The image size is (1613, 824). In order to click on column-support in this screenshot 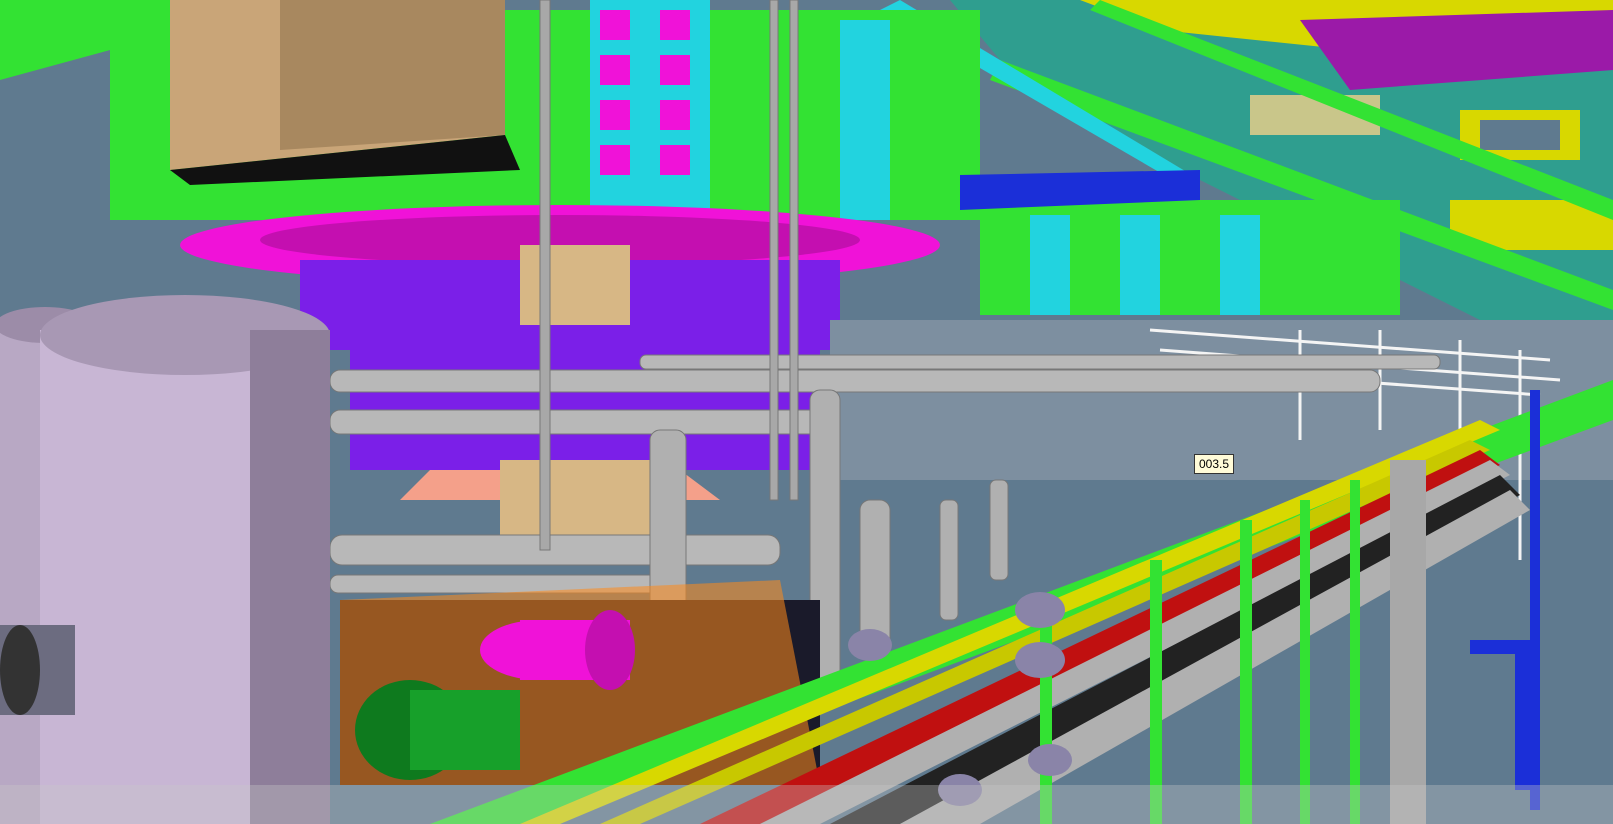, I will do `click(1408, 642)`.